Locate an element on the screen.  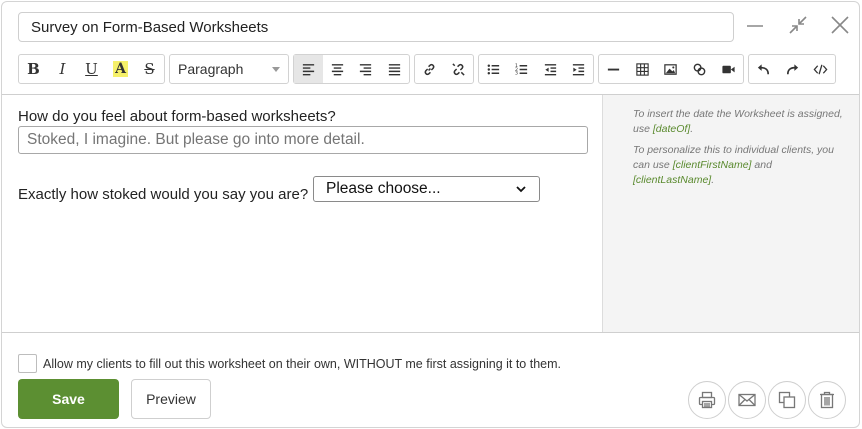
link-group is located at coordinates (444, 69).